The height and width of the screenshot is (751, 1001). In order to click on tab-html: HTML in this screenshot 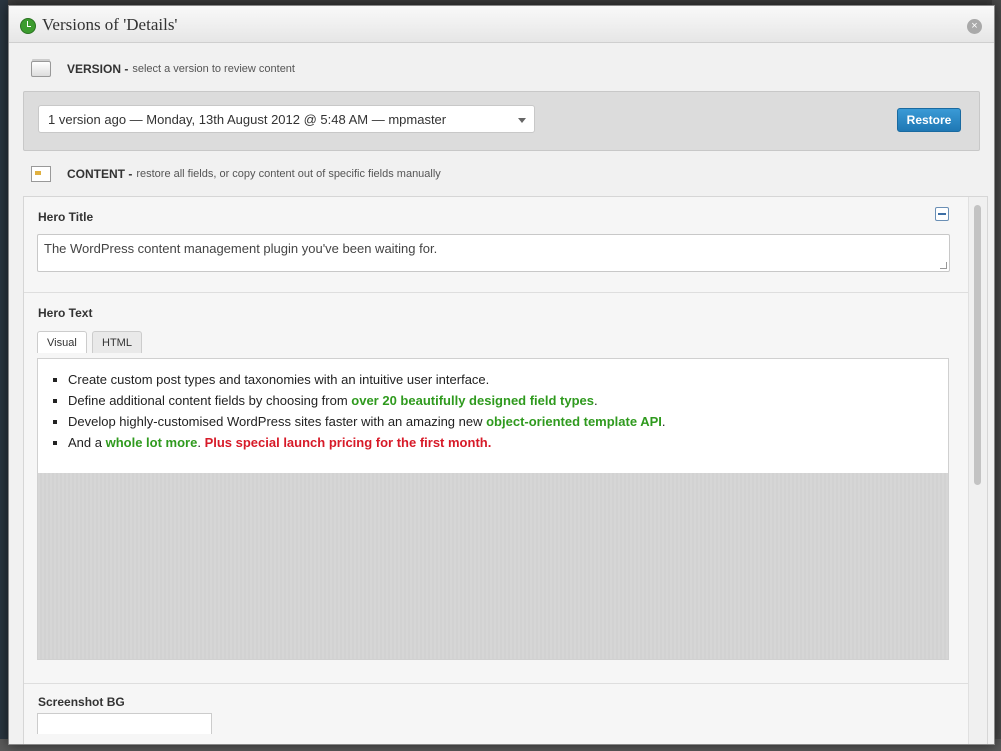, I will do `click(117, 342)`.